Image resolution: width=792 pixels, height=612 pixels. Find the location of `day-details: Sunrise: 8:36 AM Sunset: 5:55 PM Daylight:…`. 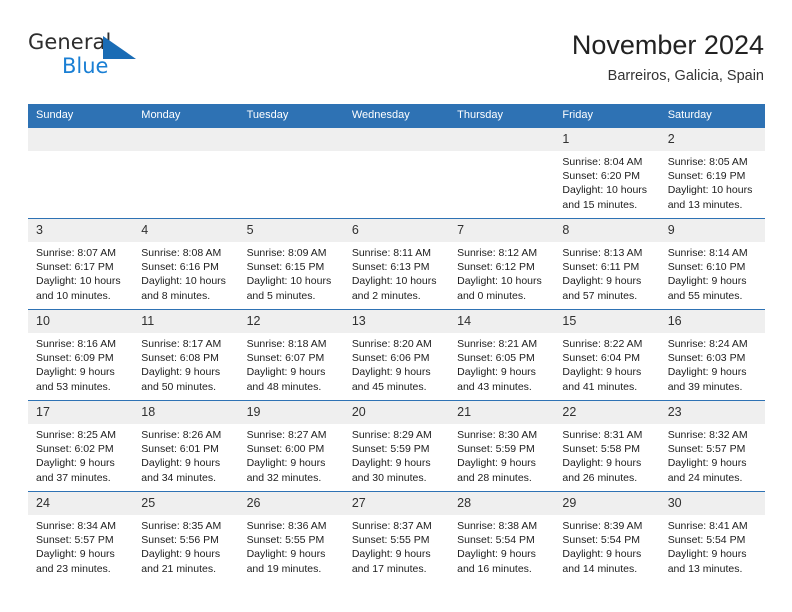

day-details: Sunrise: 8:36 AM Sunset: 5:55 PM Daylight:… is located at coordinates (291, 545).